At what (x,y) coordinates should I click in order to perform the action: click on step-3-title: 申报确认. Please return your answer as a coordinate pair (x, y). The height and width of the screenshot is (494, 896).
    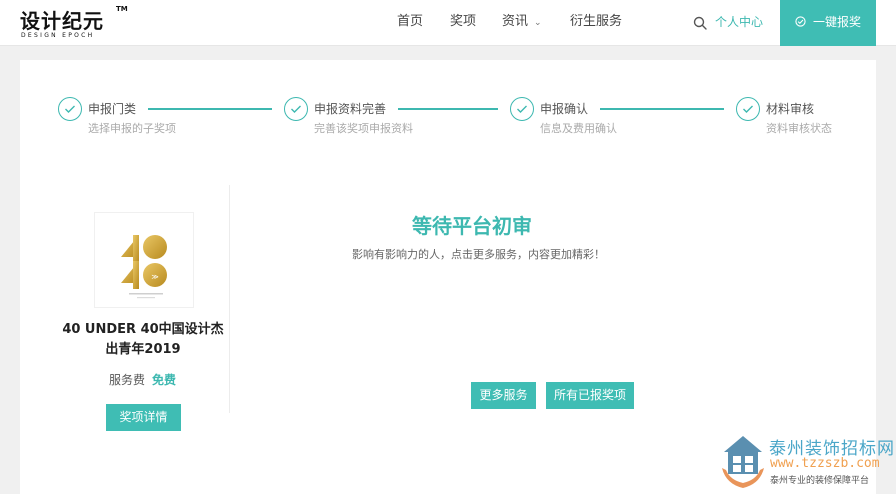
    Looking at the image, I should click on (564, 109).